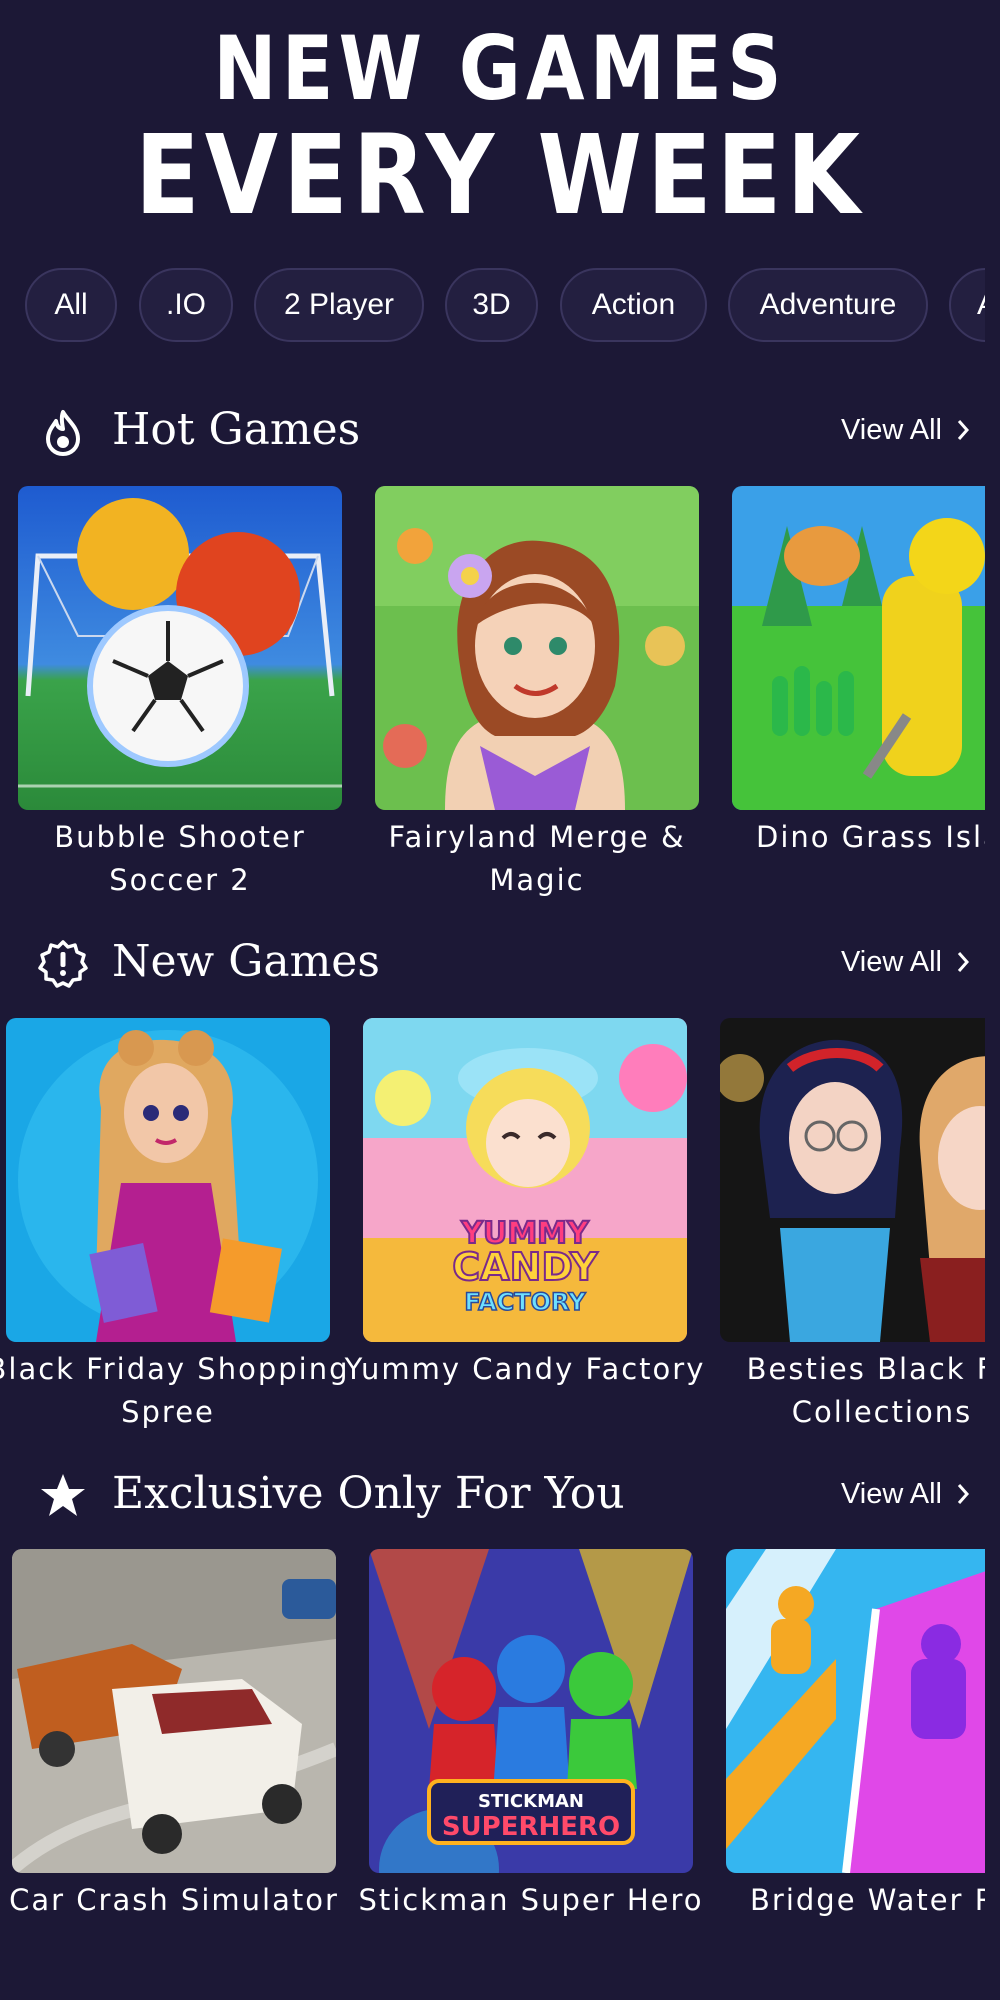 Image resolution: width=1000 pixels, height=2000 pixels. What do you see at coordinates (531, 1900) in the screenshot?
I see `game-title: Stickman Super Hero` at bounding box center [531, 1900].